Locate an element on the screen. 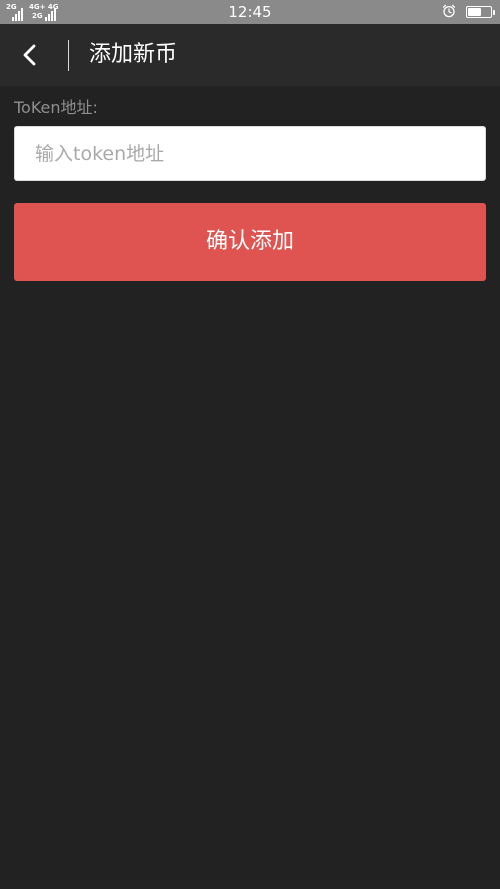  token-address-input is located at coordinates (250, 153).